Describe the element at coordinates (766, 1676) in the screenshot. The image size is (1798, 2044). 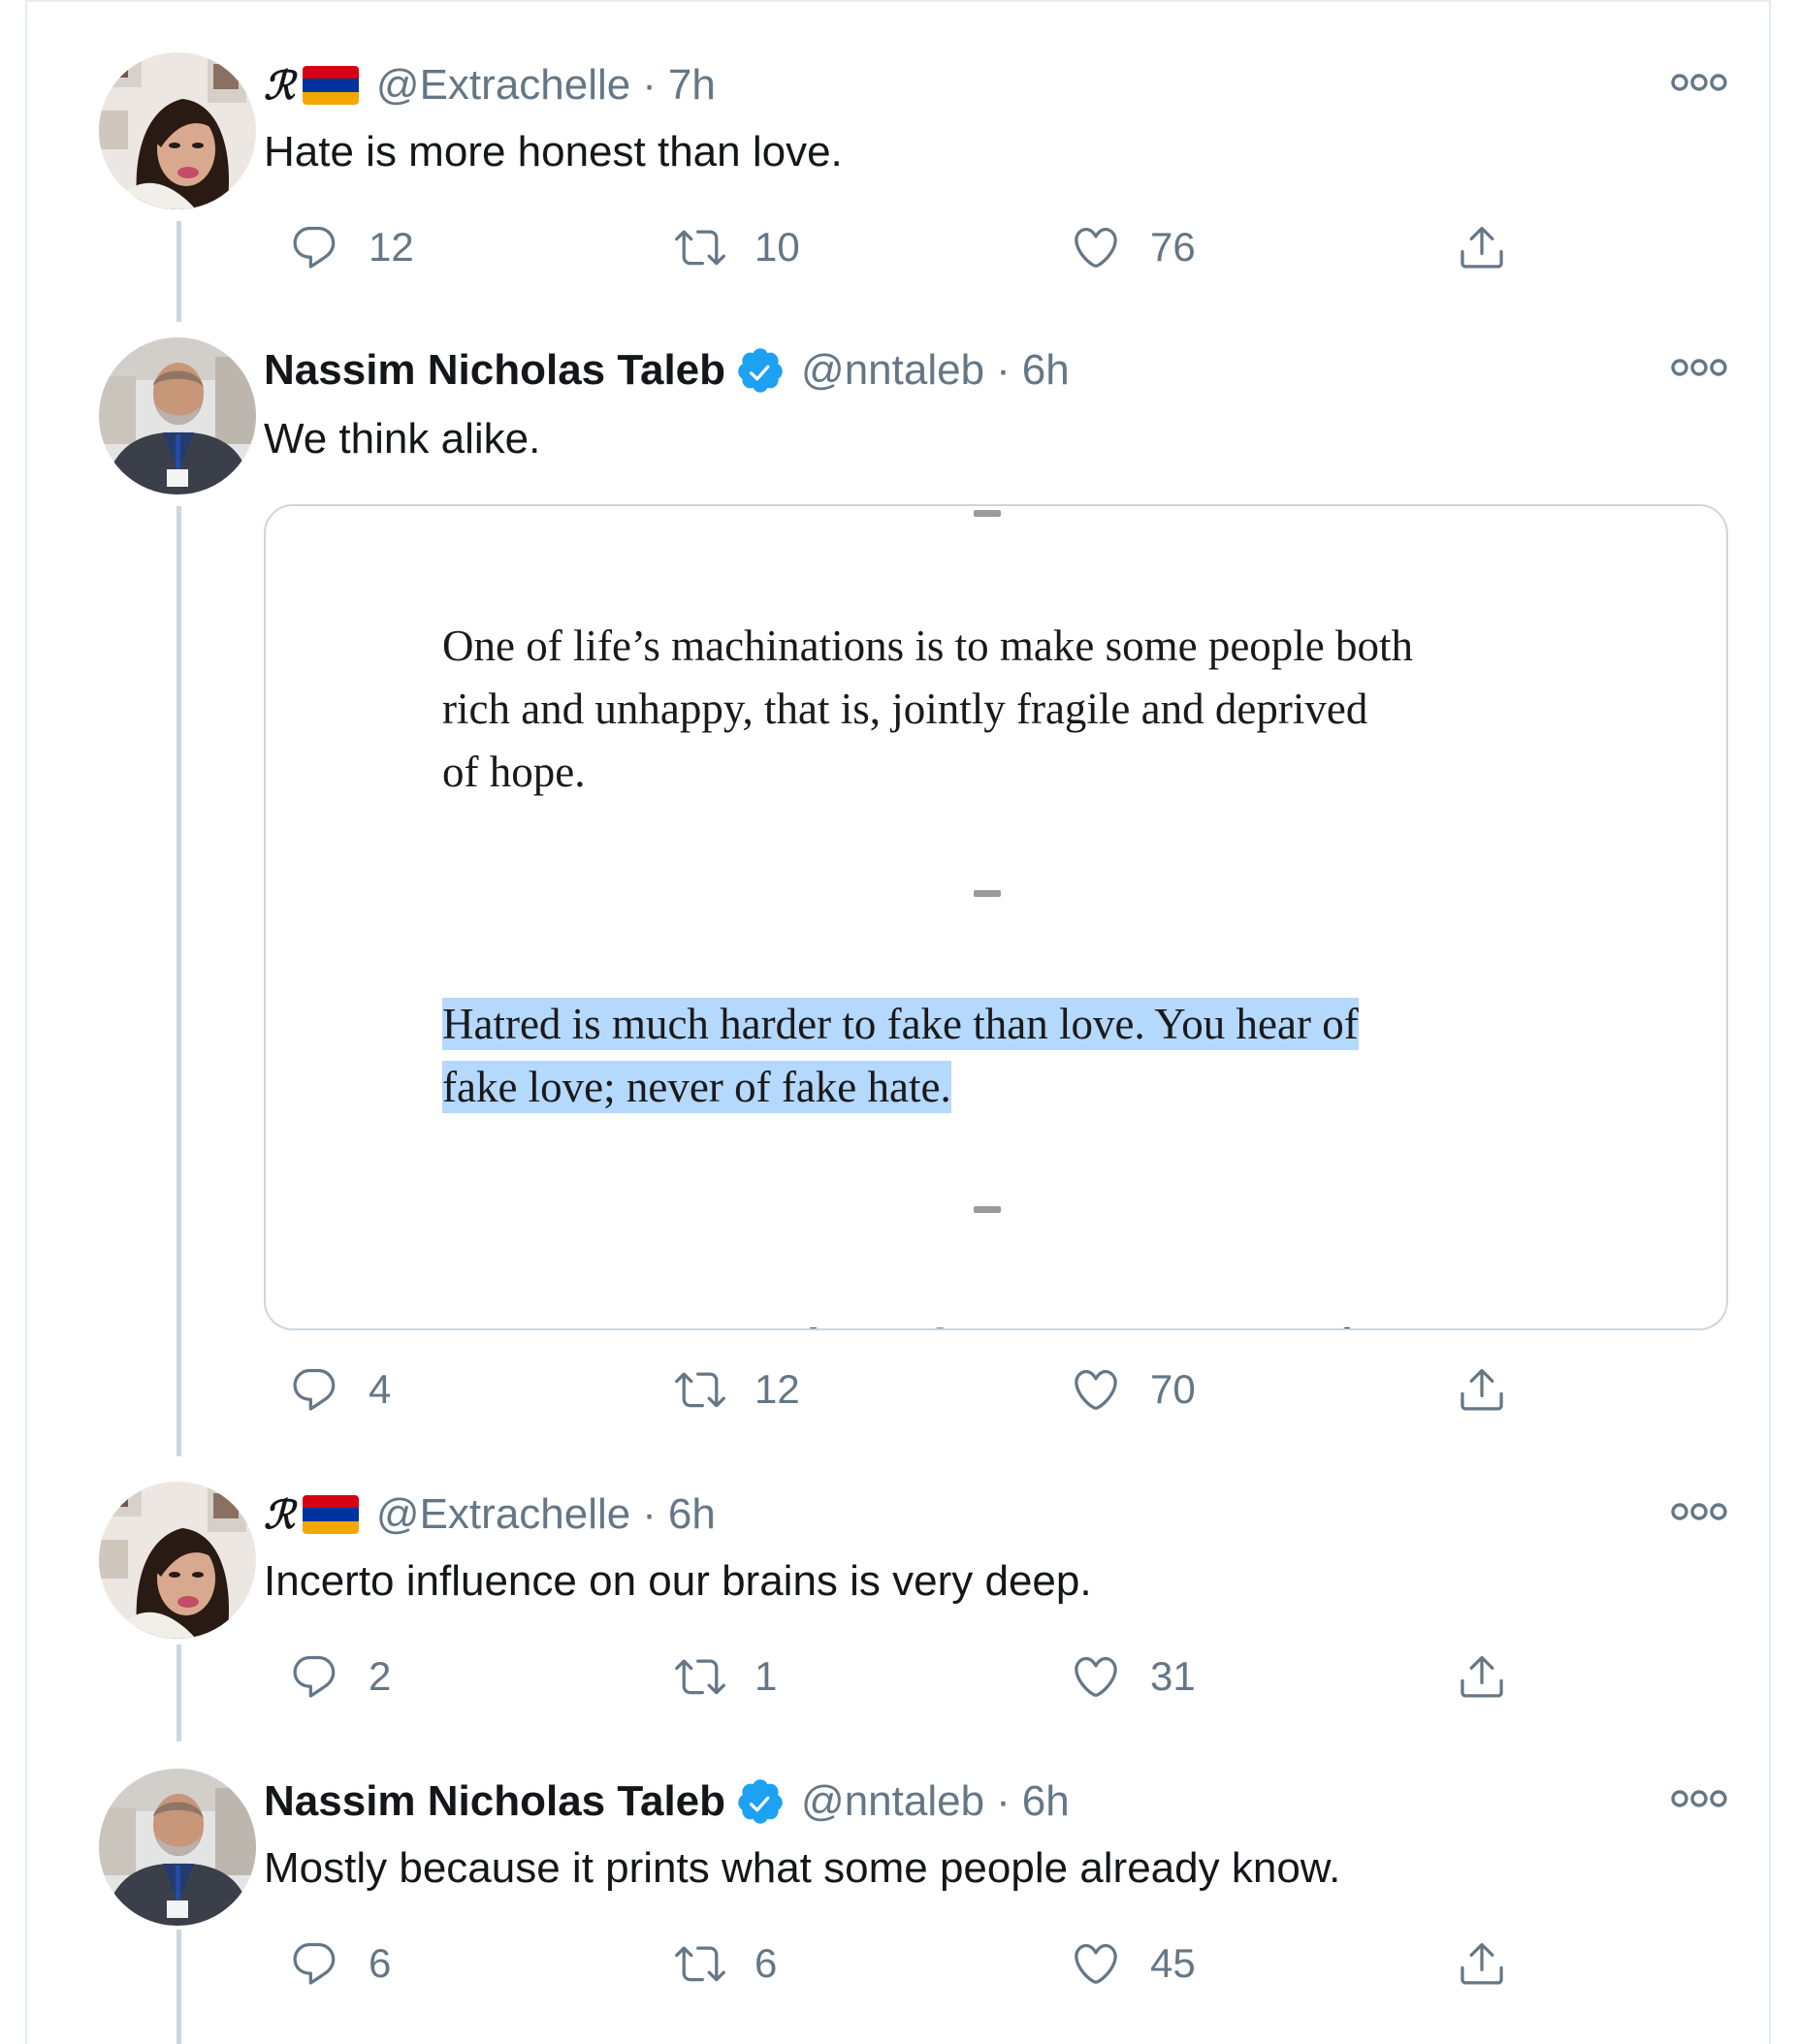
I see `retweet-count: 1` at that location.